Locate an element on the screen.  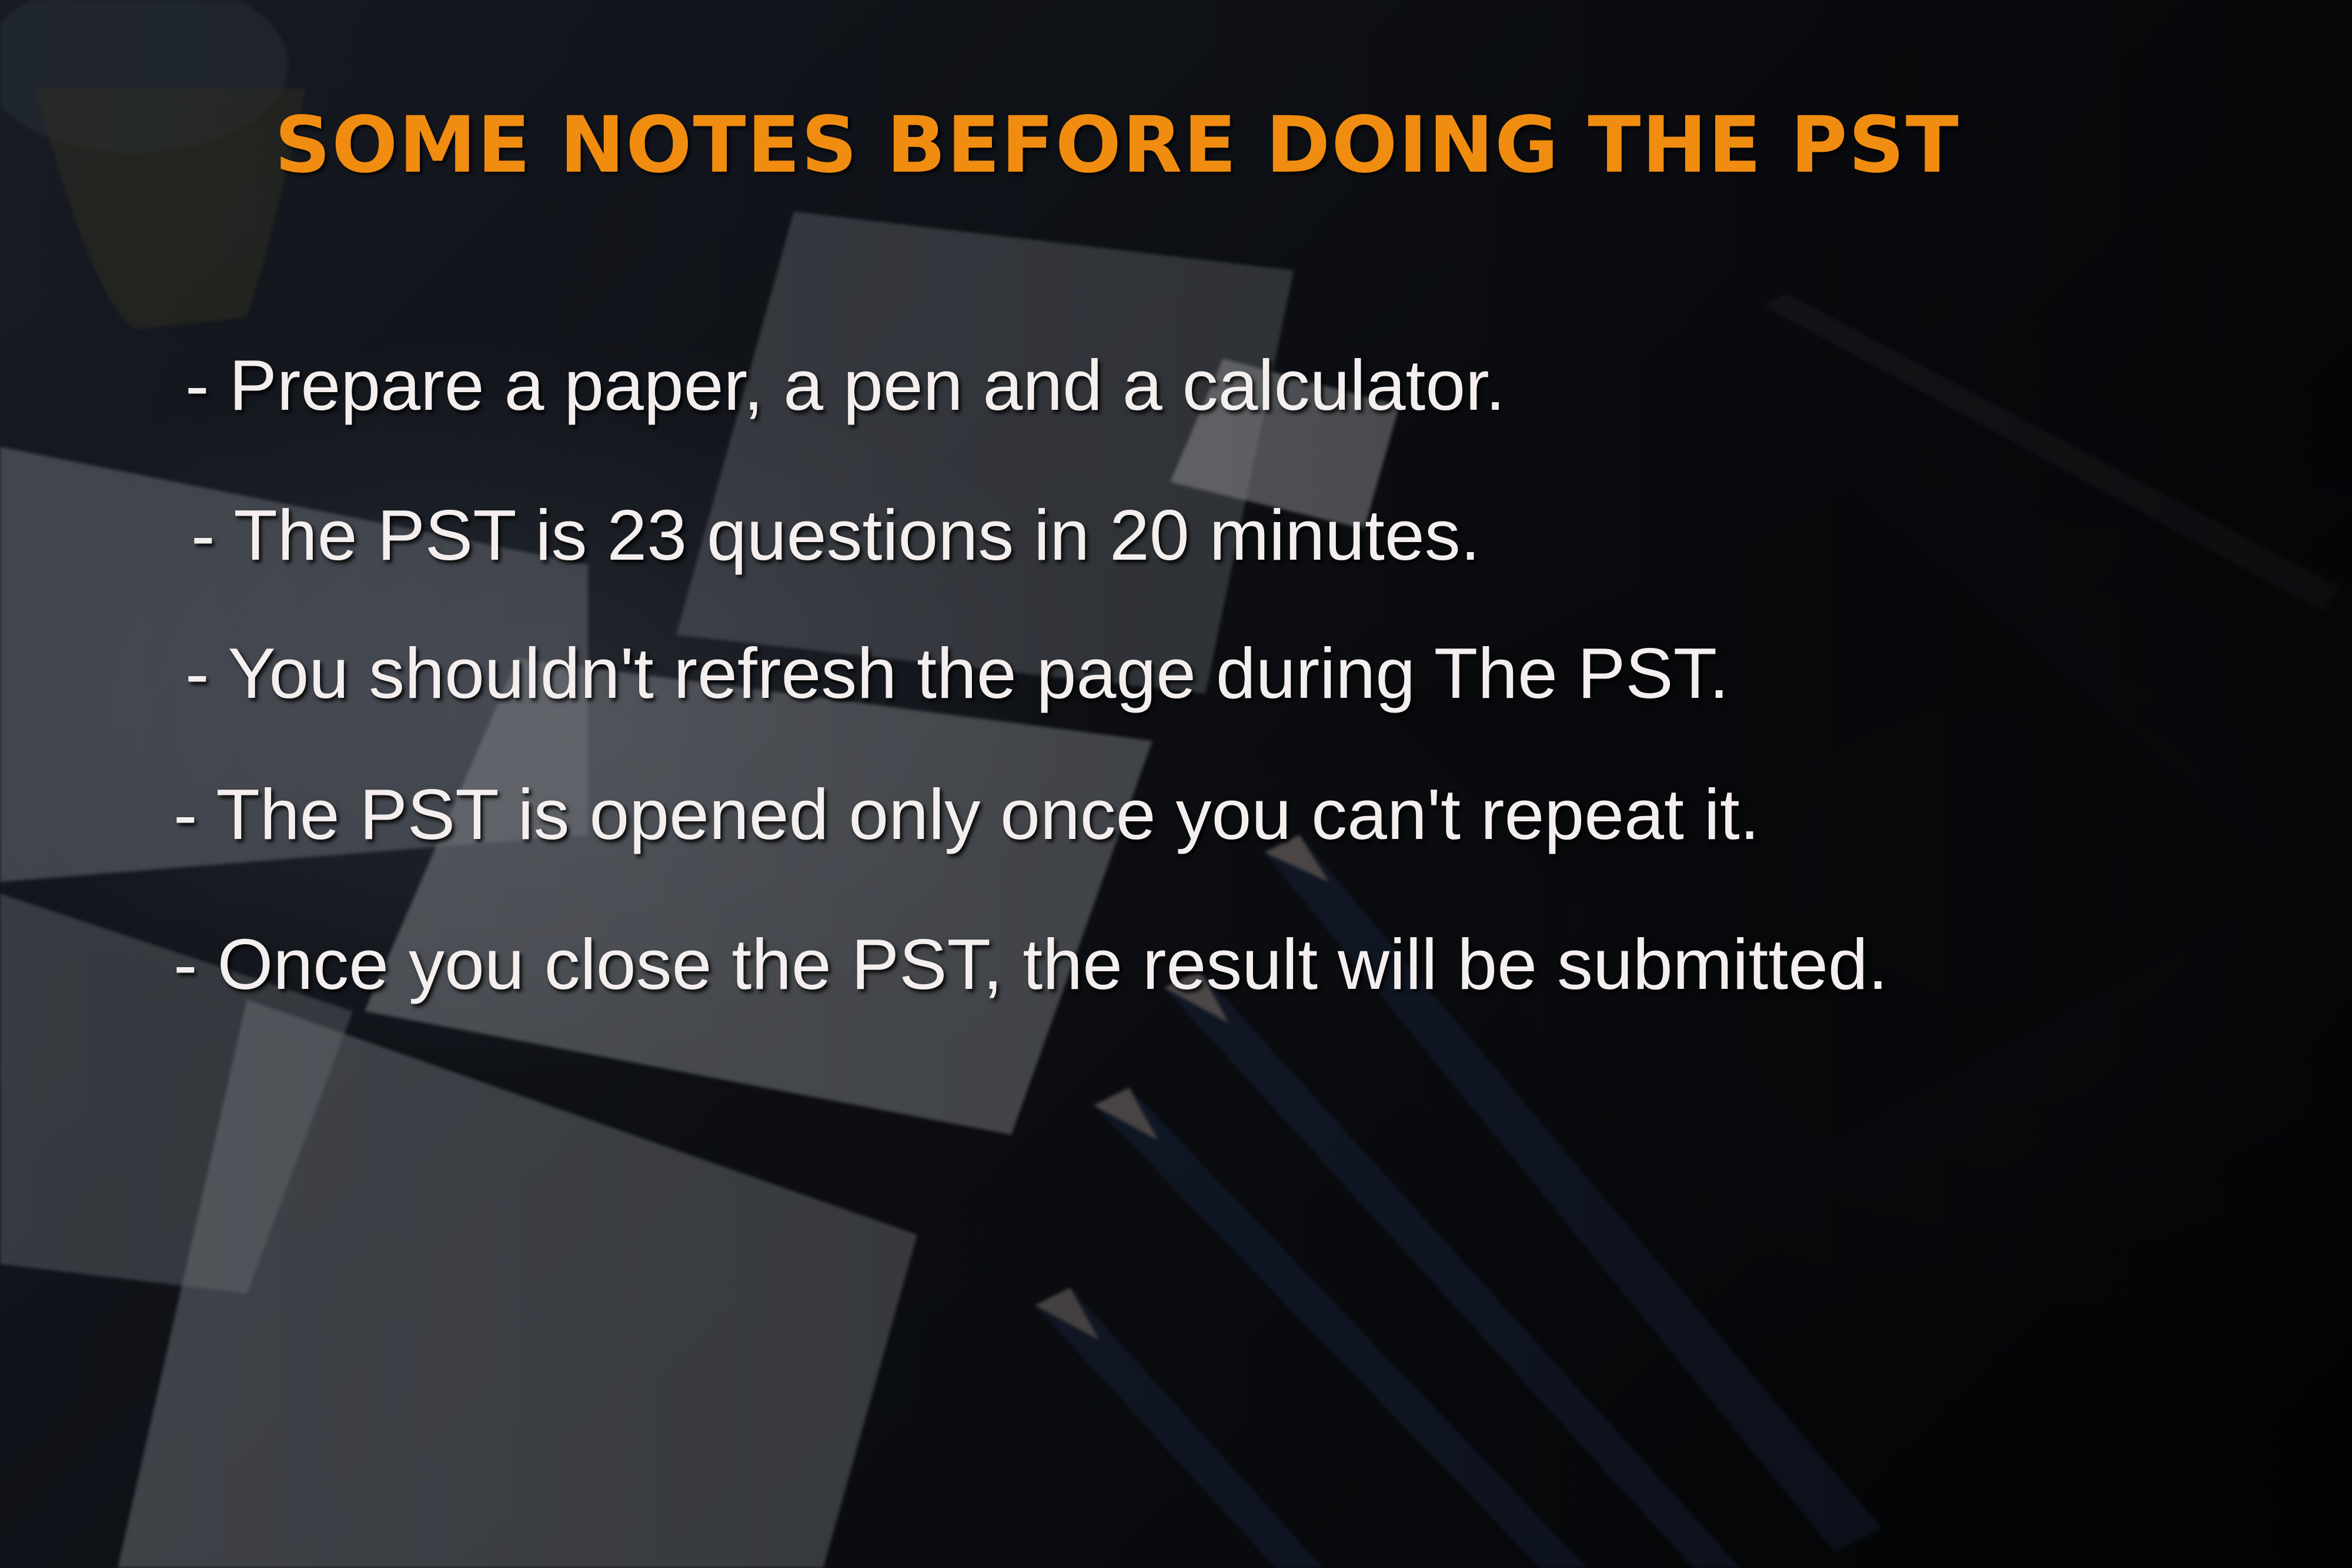
page-title: SOME NOTES BEFORE DOING THE PST is located at coordinates (1117, 145).